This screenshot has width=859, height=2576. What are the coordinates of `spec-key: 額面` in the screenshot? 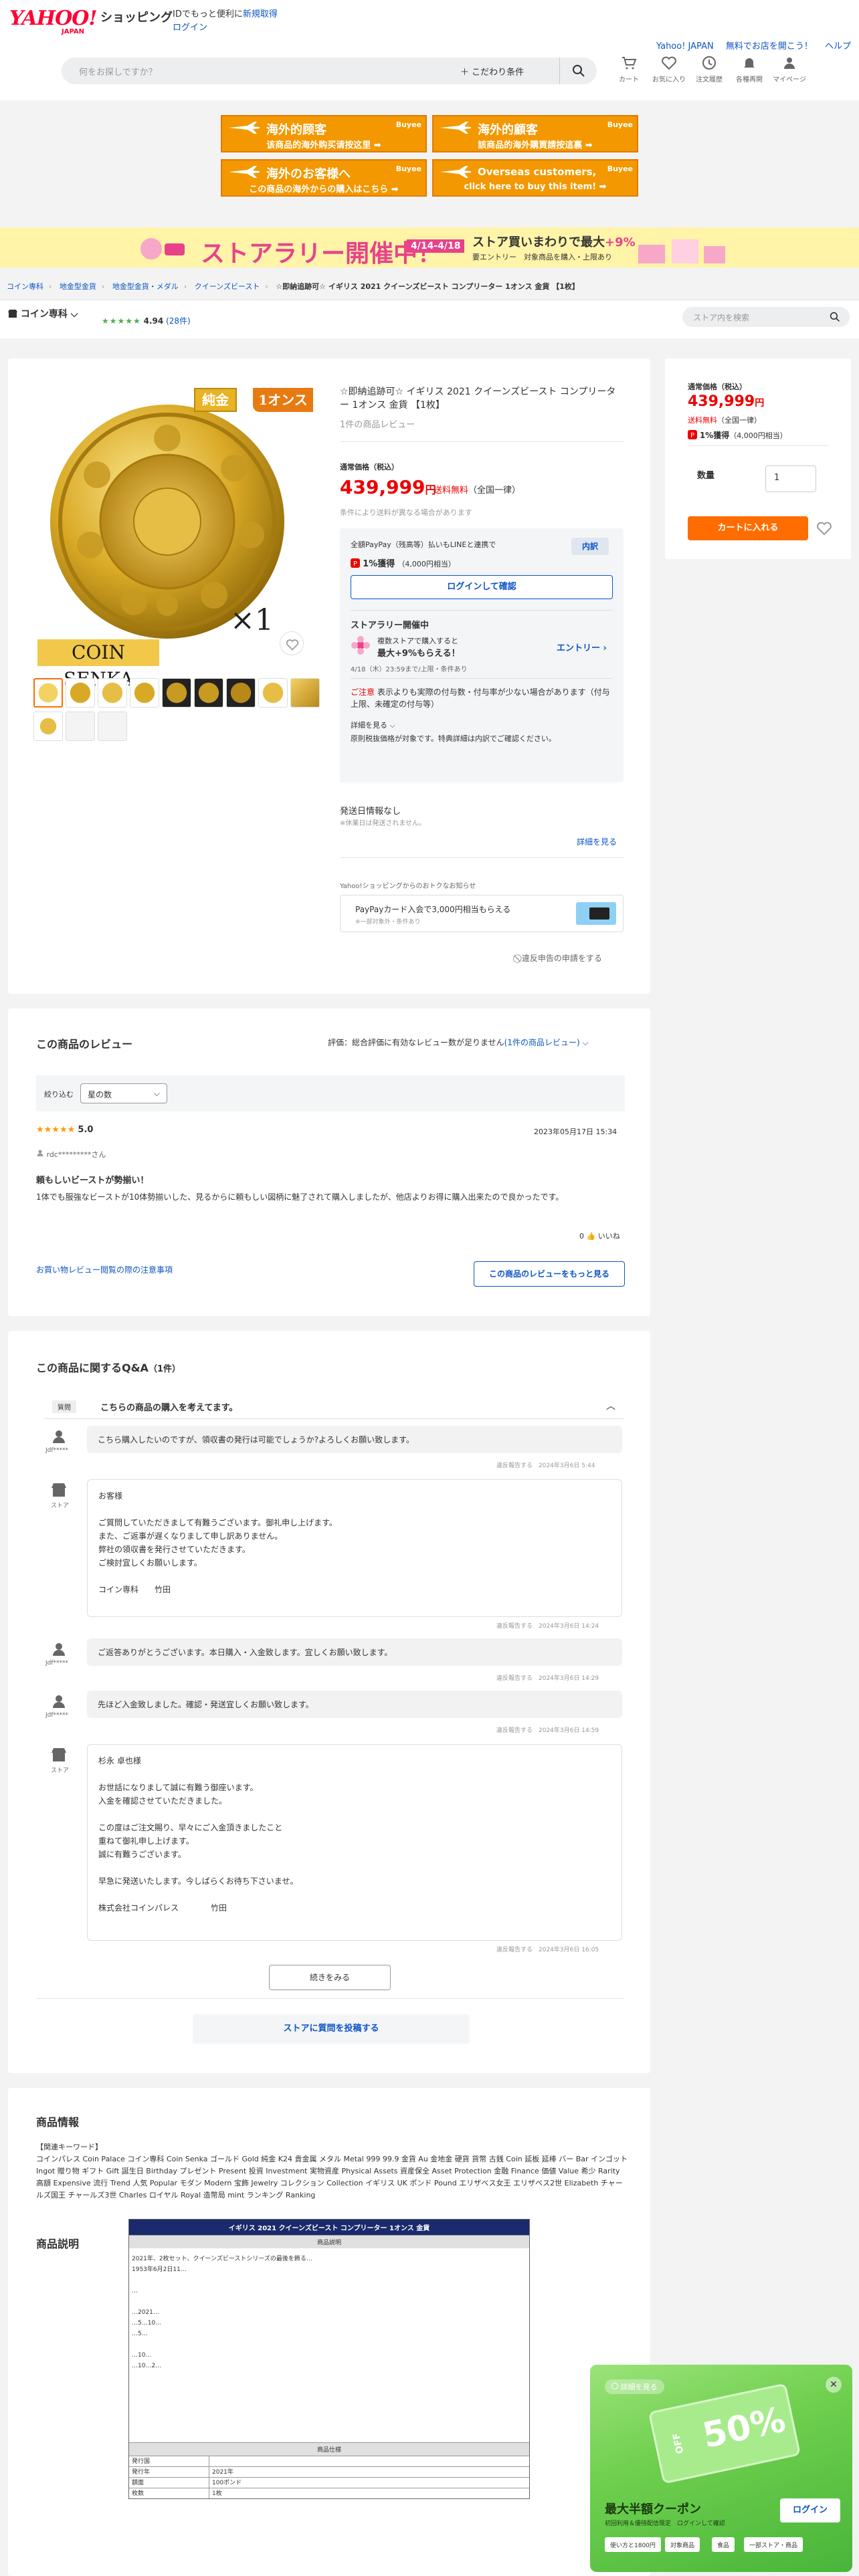 It's located at (169, 2483).